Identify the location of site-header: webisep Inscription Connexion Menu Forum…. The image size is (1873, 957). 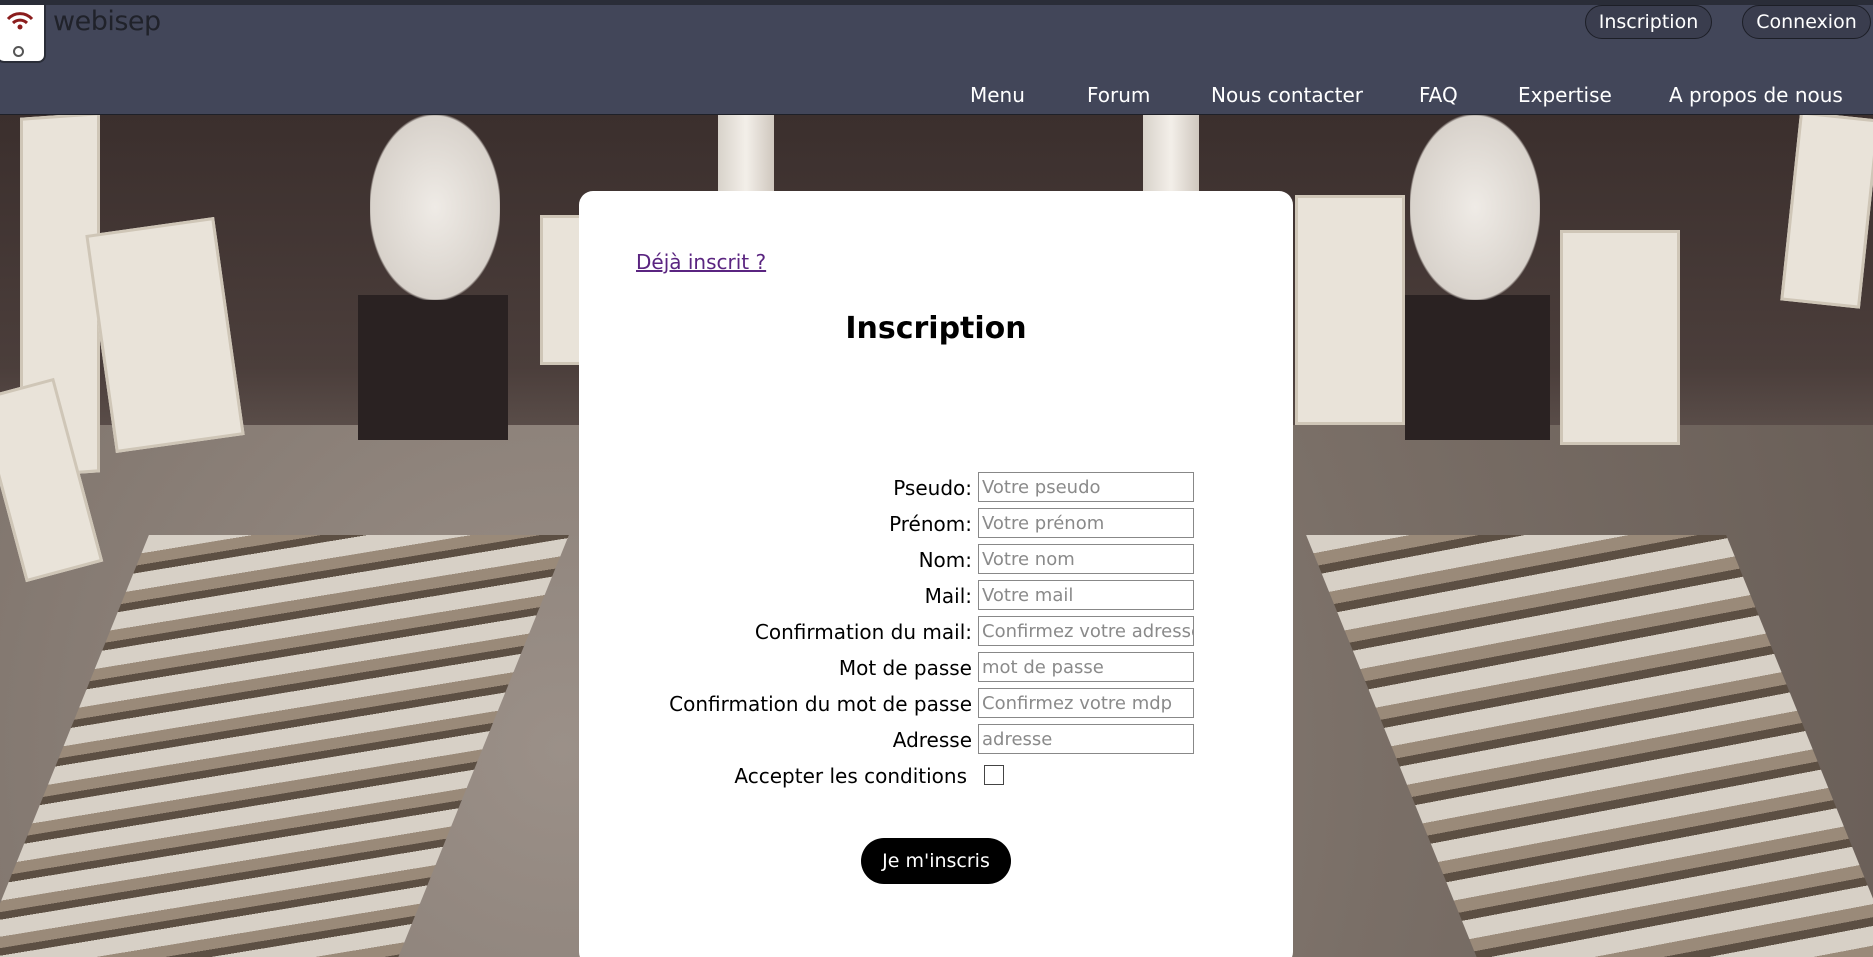
(936, 57).